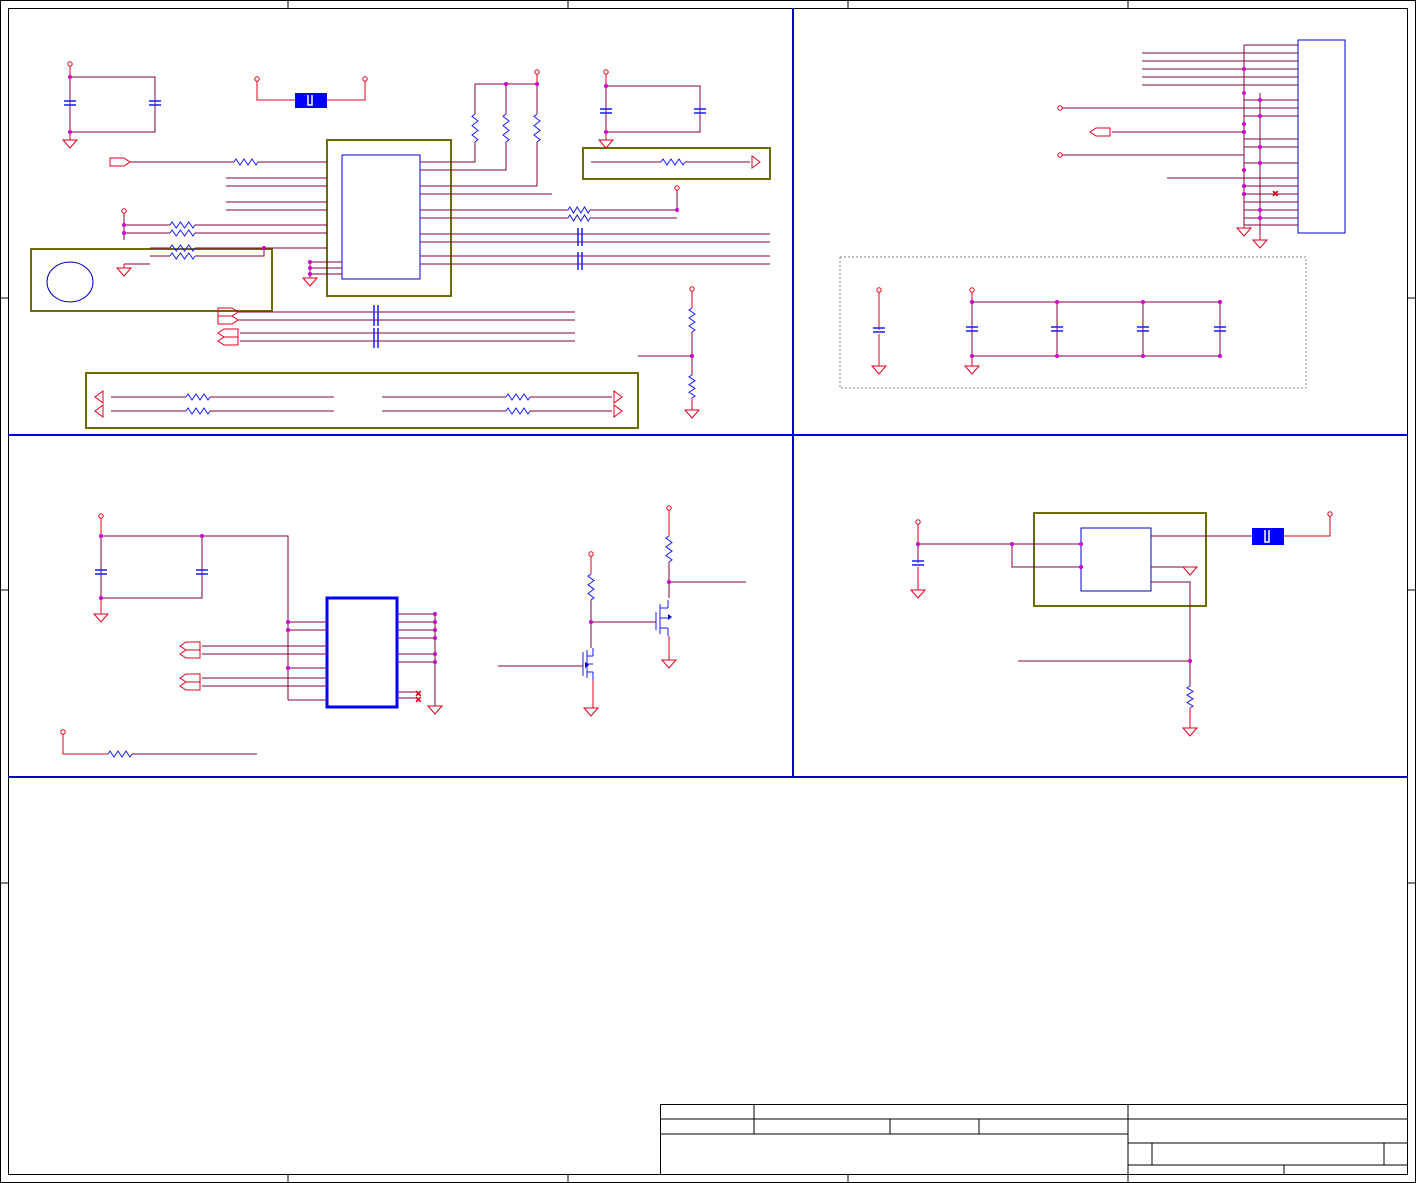 This screenshot has width=1416, height=1183. I want to click on bus-group-box, so click(362, 400).